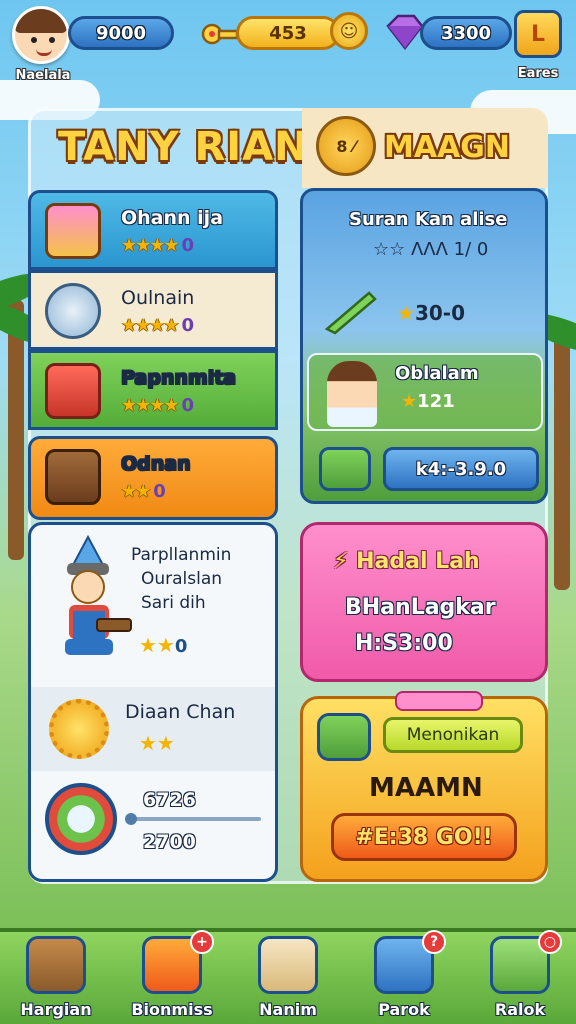  Describe the element at coordinates (404, 1009) in the screenshot. I see `nav-label: Parok` at that location.